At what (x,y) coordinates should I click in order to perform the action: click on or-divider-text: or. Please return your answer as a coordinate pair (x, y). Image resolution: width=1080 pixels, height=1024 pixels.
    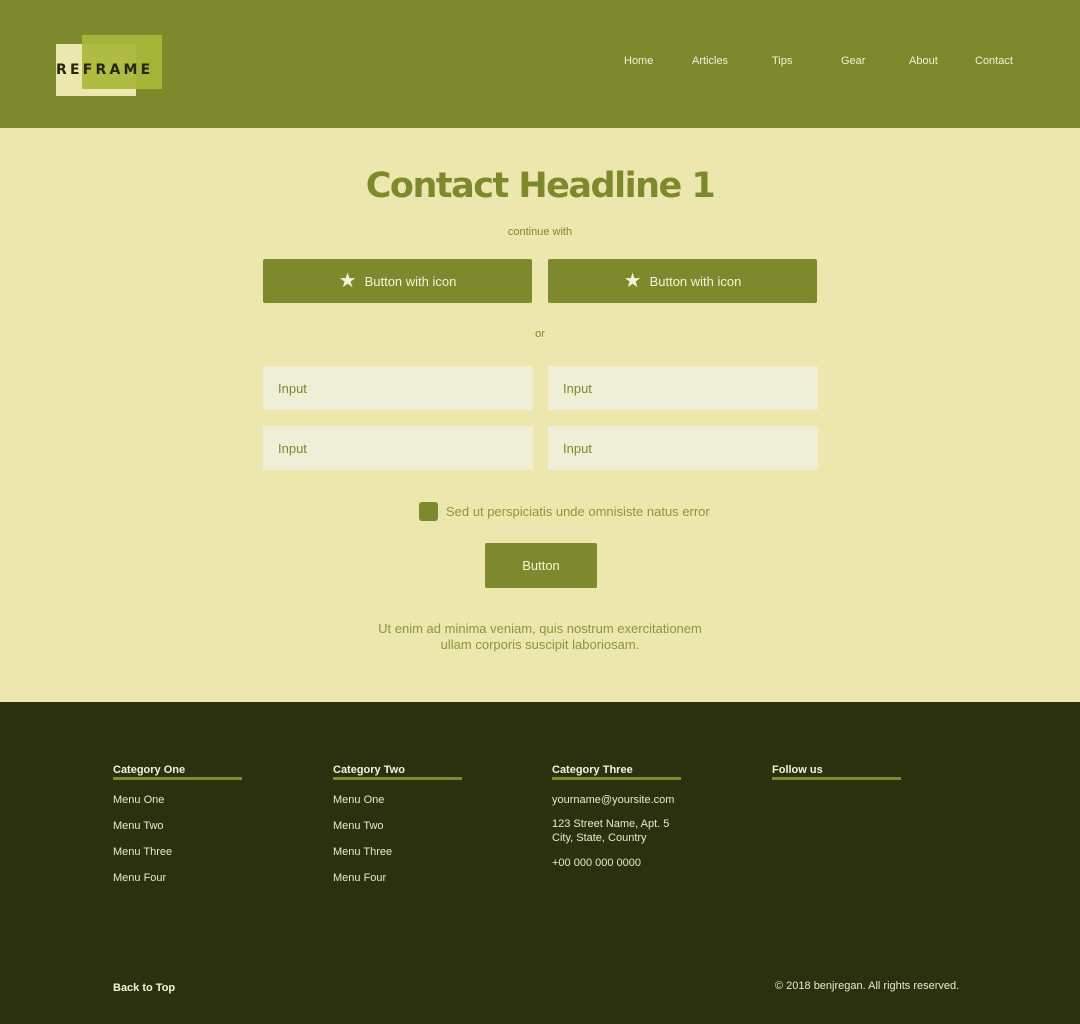
    Looking at the image, I should click on (540, 334).